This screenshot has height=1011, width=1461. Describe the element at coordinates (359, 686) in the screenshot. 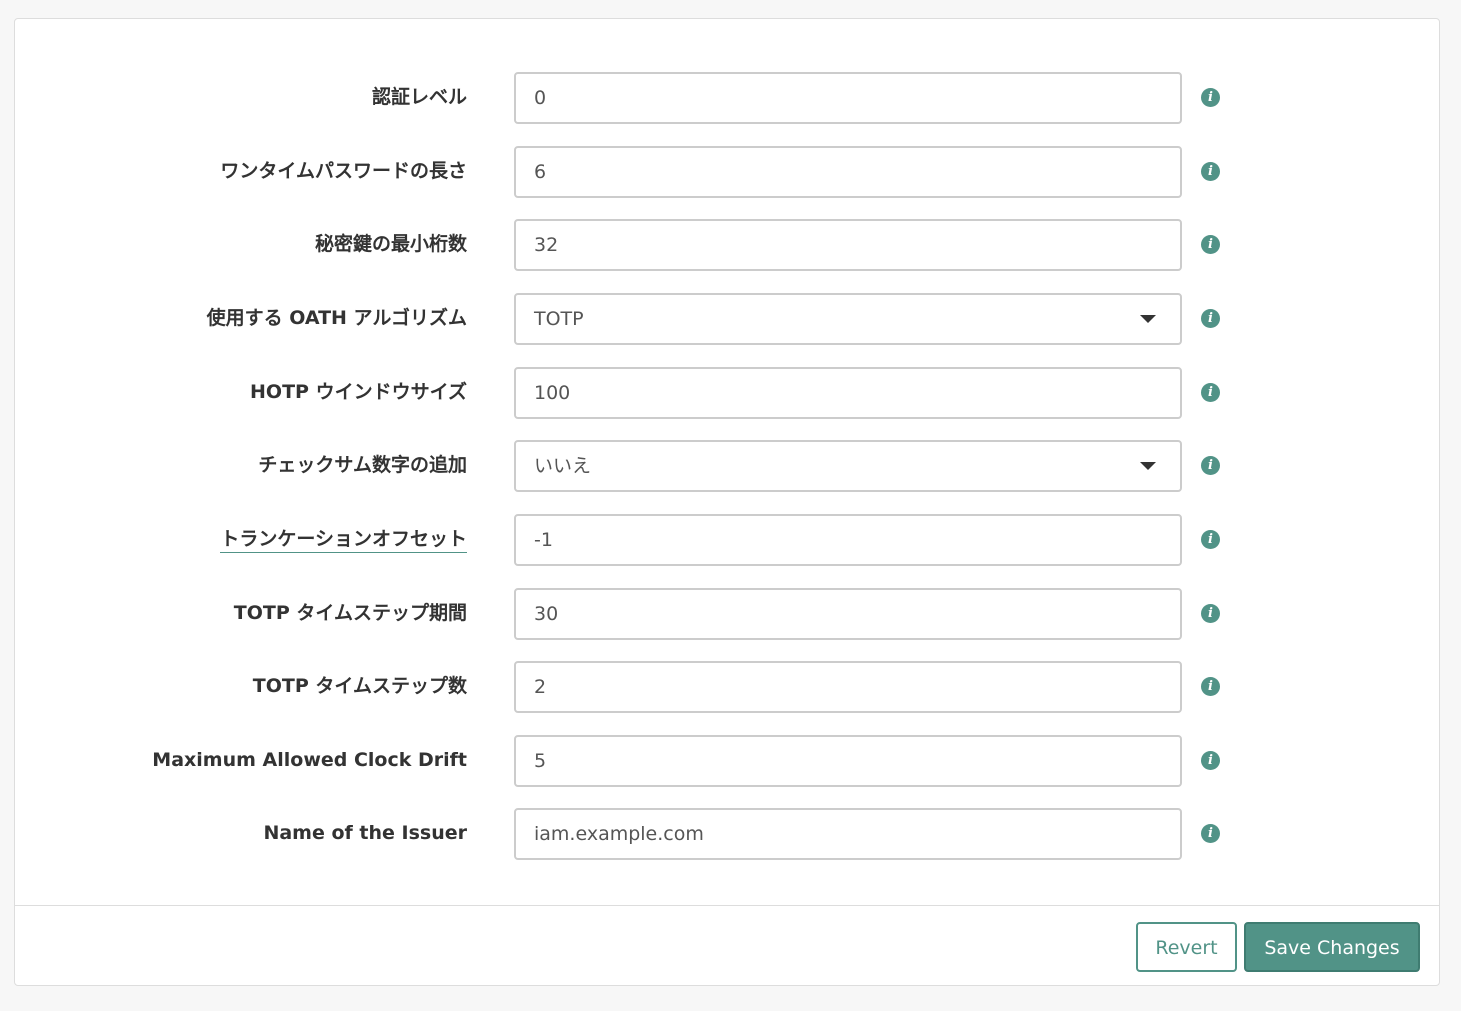

I see `field-label-totp-time-steps: TOTP タイムステップ数` at that location.